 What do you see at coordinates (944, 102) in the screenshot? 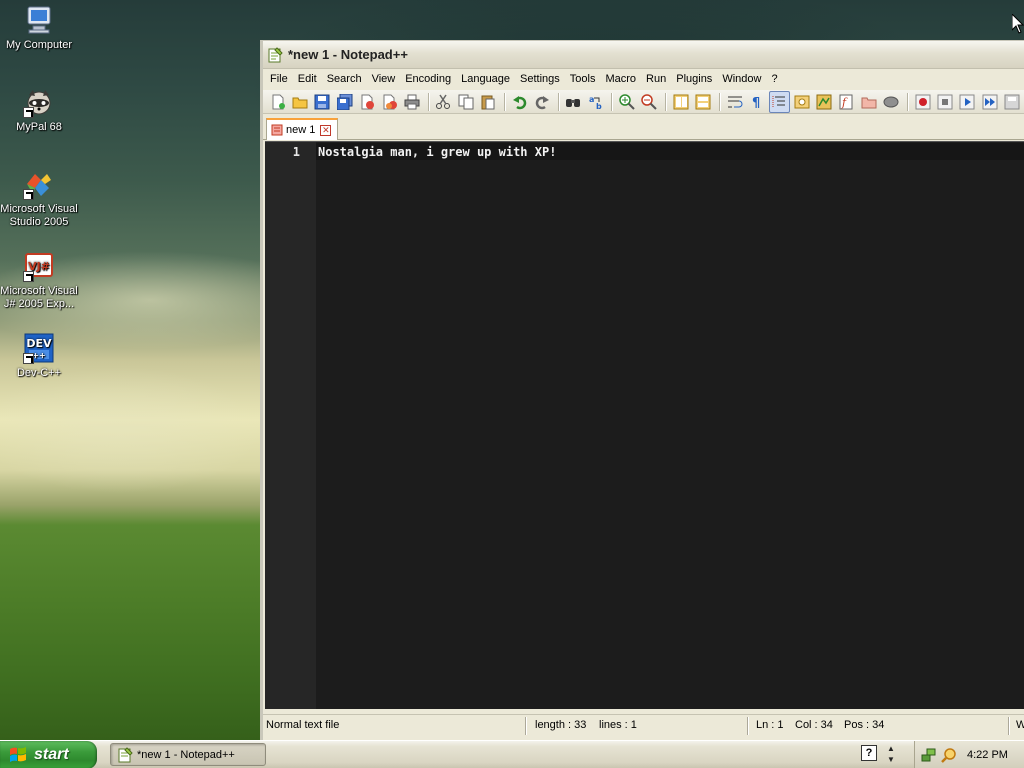
I see `stop-macro-icon` at bounding box center [944, 102].